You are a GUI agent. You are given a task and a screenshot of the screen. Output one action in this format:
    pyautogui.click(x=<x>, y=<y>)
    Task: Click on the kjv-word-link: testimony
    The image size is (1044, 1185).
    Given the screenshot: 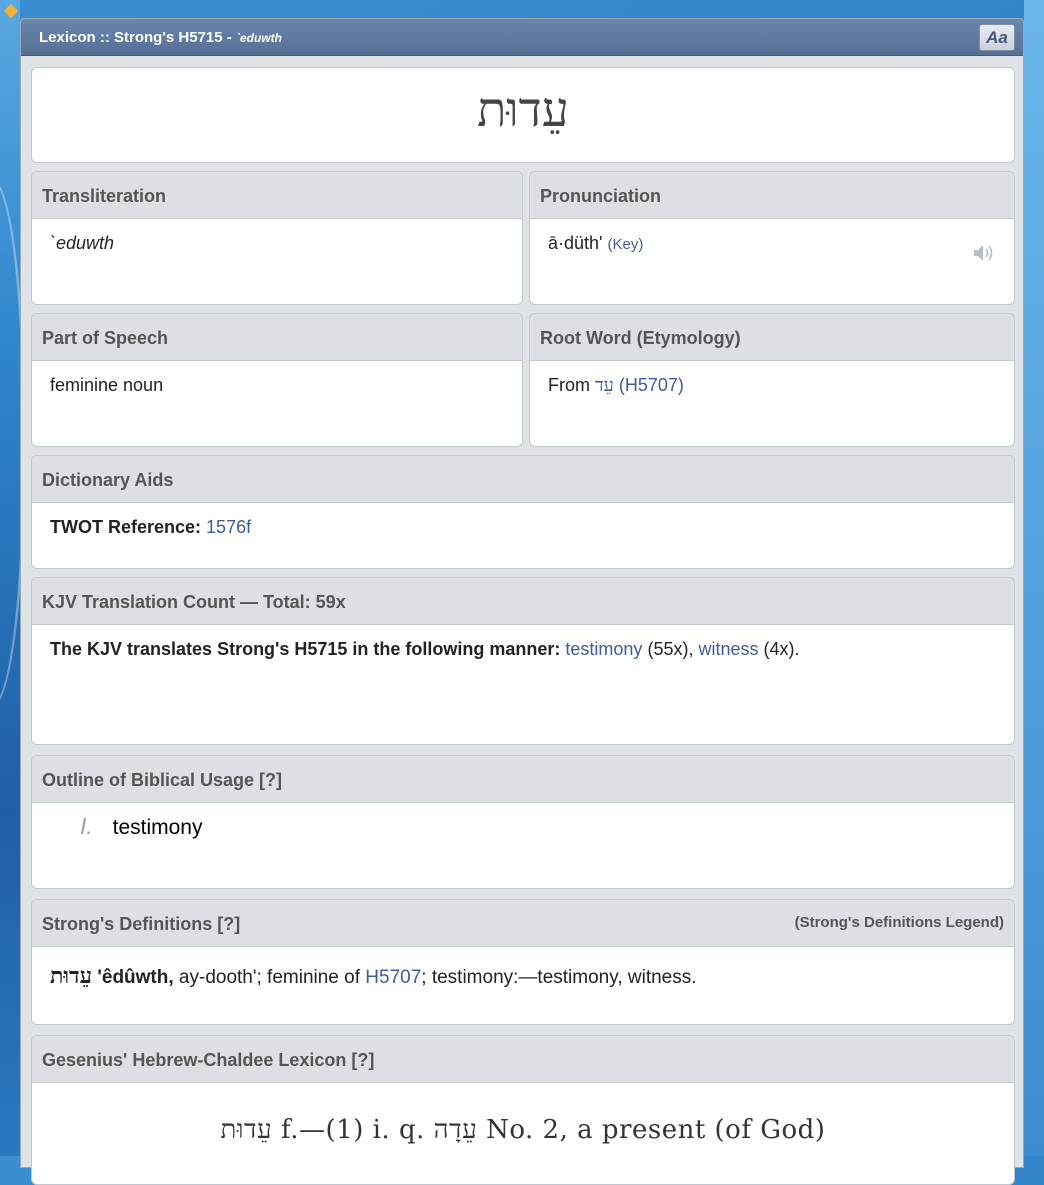 What is the action you would take?
    pyautogui.click(x=603, y=649)
    